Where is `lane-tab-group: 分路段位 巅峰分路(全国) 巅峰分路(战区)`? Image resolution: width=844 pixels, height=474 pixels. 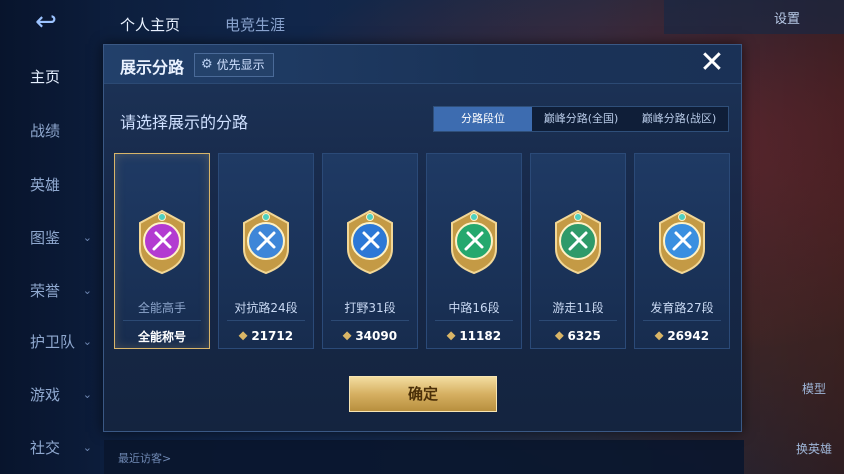
lane-tab-group: 分路段位 巅峰分路(全国) 巅峰分路(战区) is located at coordinates (581, 119).